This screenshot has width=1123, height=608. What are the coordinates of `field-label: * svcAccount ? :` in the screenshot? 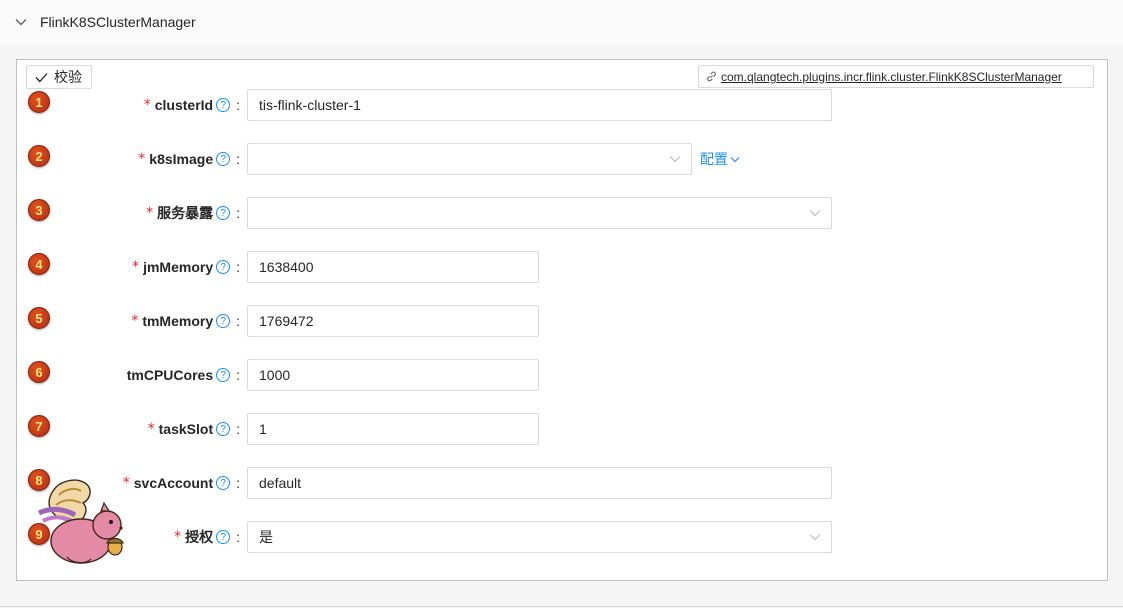 It's located at (181, 483).